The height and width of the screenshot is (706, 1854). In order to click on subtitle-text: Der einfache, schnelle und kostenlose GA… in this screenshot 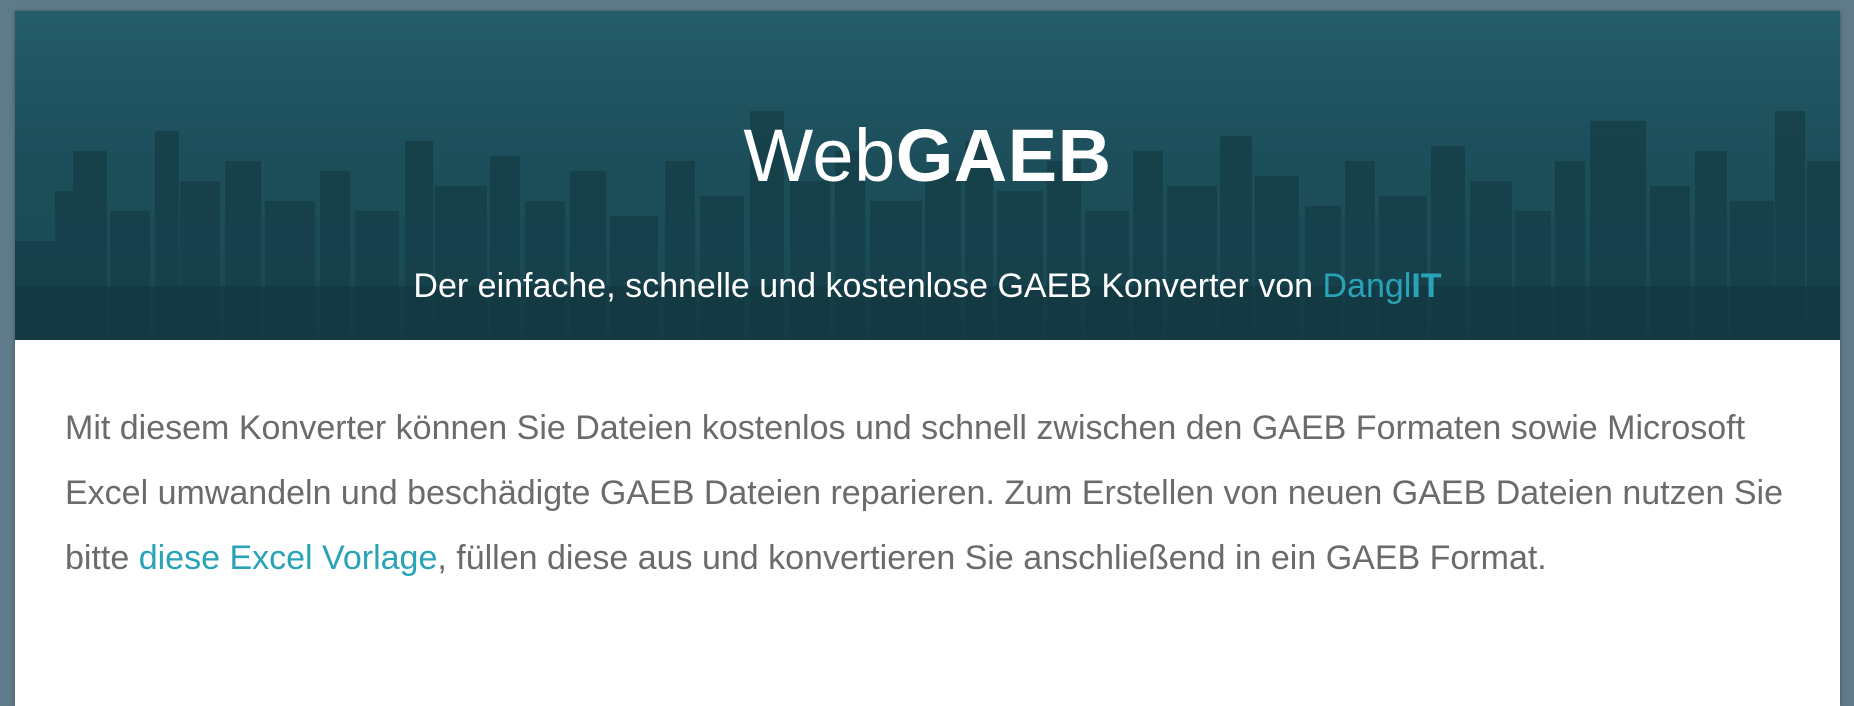, I will do `click(868, 286)`.